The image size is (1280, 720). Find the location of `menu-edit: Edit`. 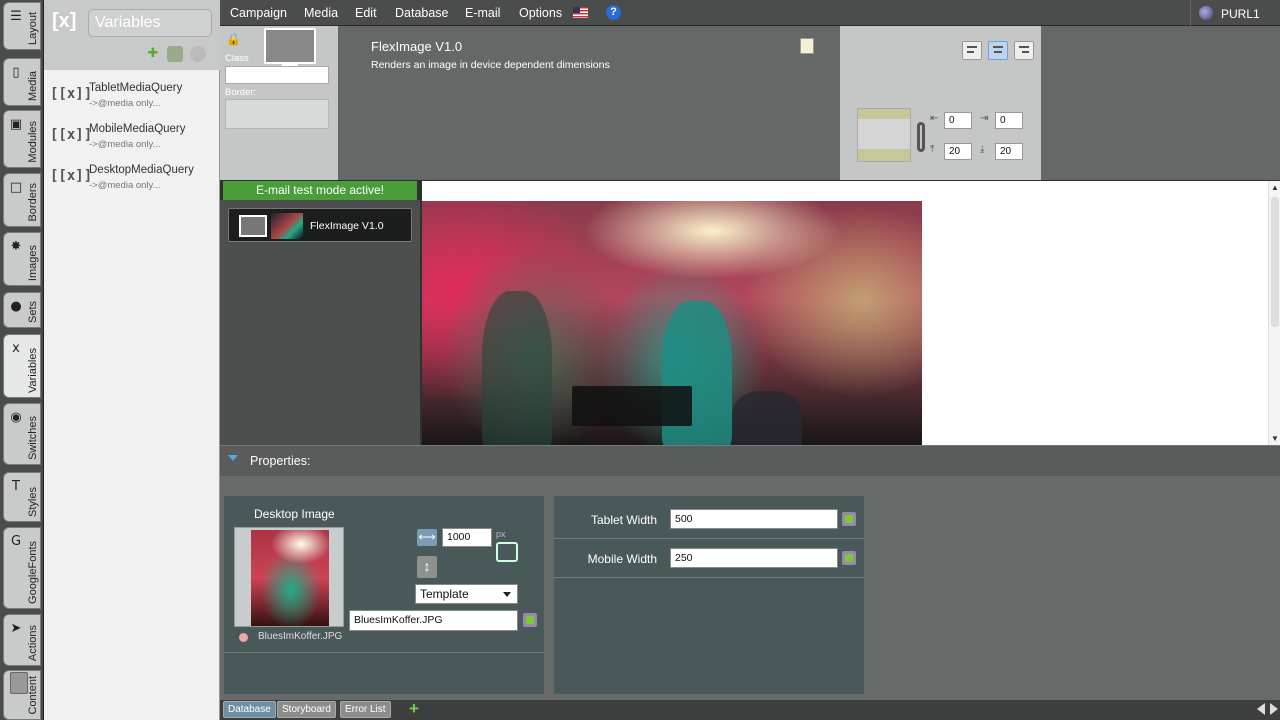

menu-edit: Edit is located at coordinates (366, 13).